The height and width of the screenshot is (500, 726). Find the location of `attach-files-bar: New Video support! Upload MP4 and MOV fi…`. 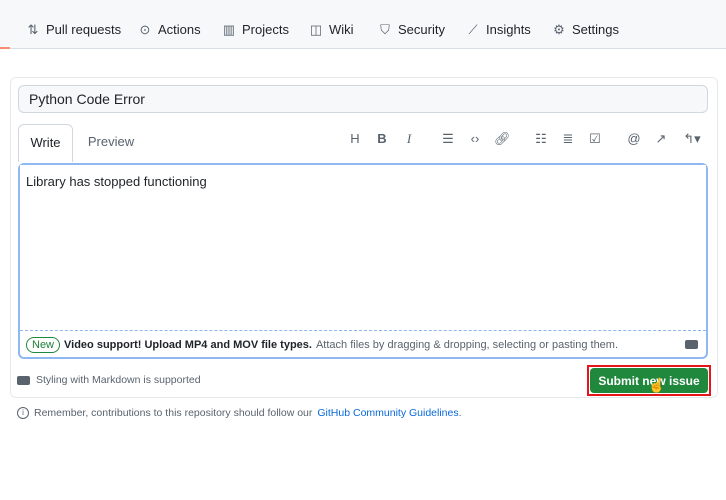

attach-files-bar: New Video support! Upload MP4 and MOV fi… is located at coordinates (363, 344).